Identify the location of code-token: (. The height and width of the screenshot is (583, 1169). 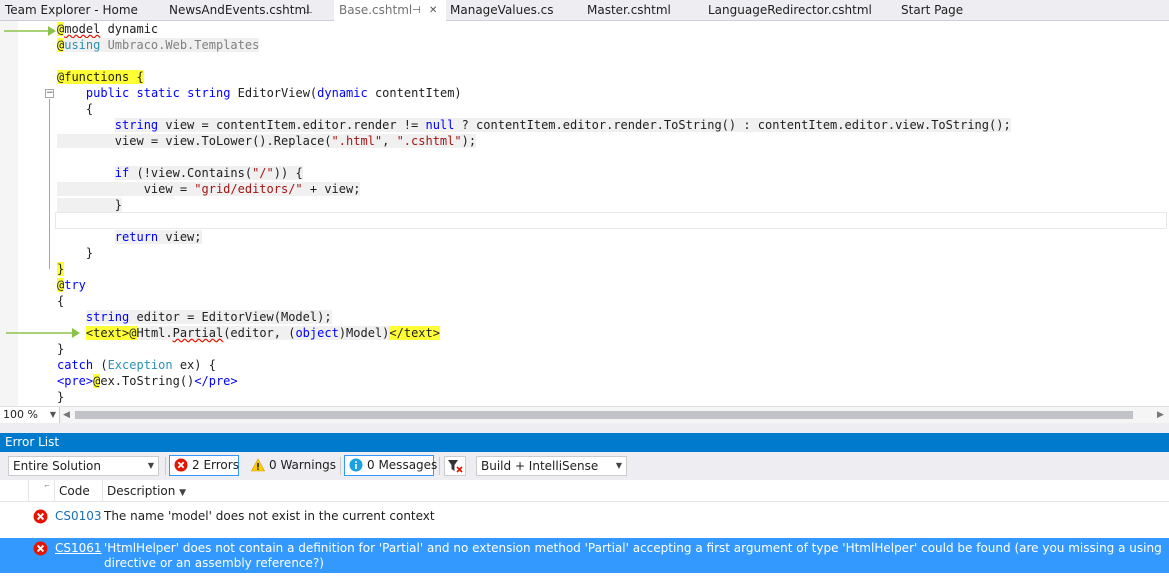
(100, 365).